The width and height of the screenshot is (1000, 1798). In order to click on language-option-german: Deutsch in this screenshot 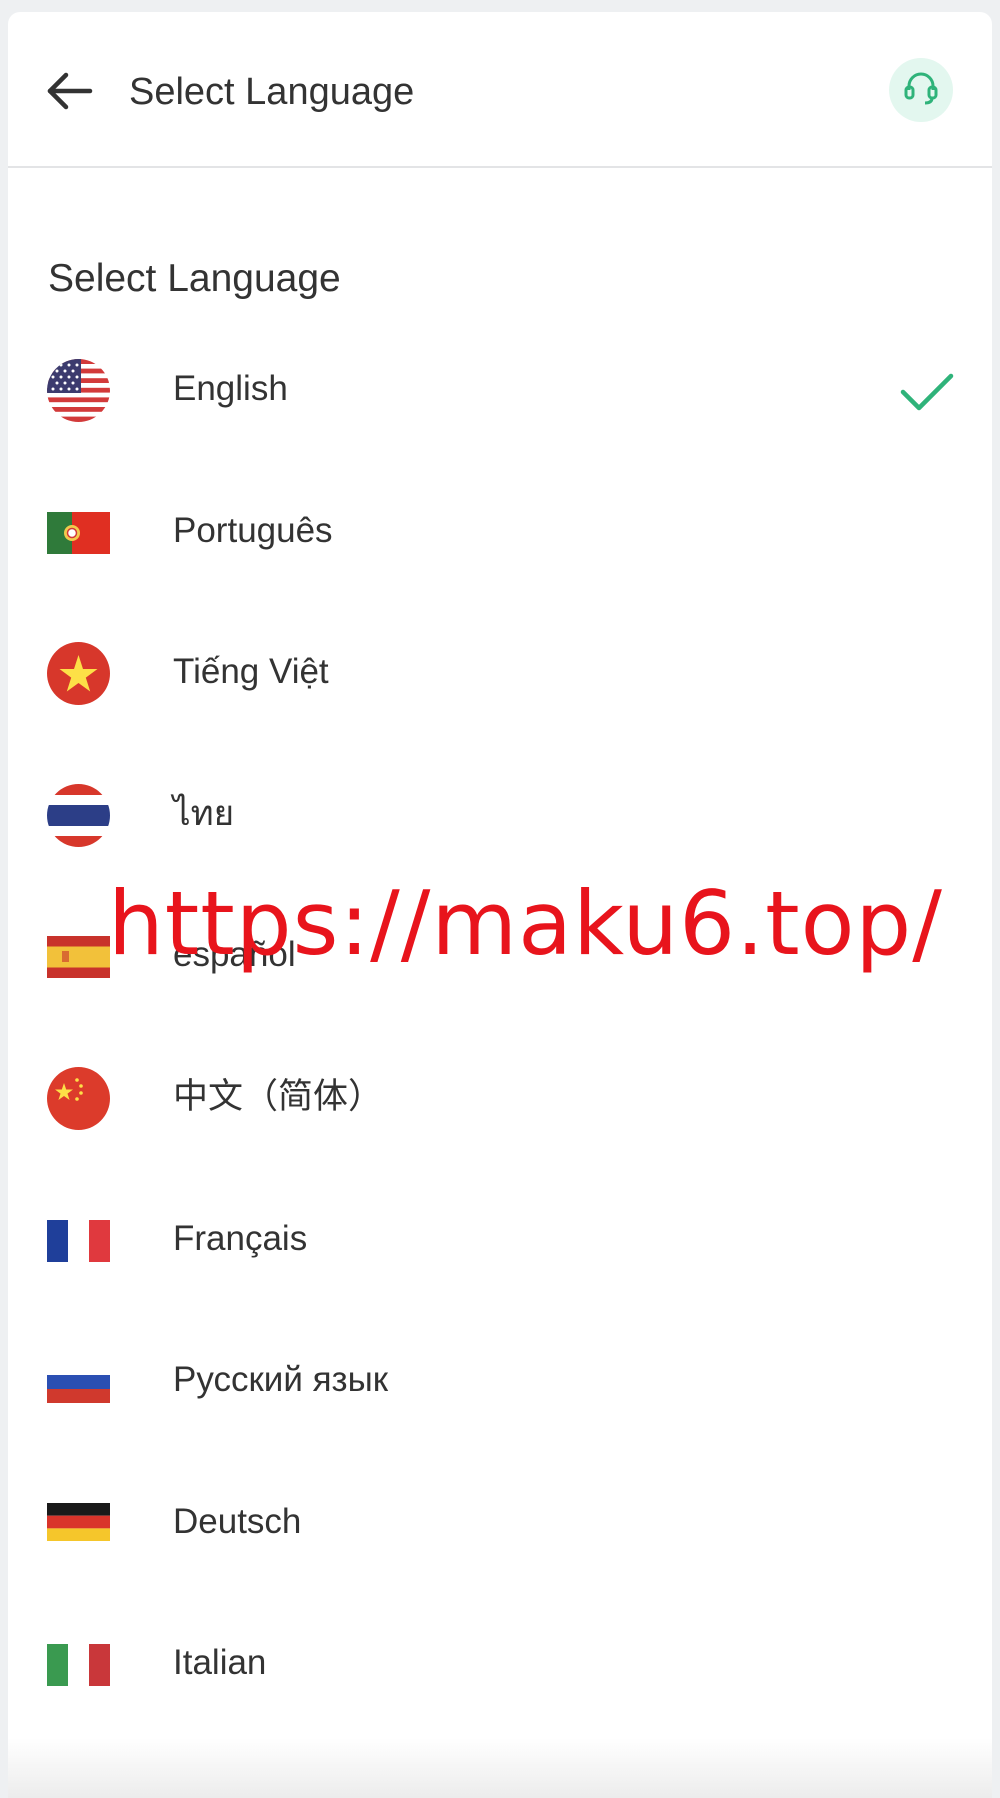, I will do `click(500, 1522)`.